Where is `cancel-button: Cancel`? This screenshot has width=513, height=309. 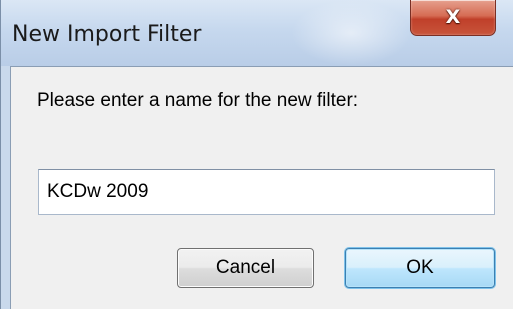 cancel-button: Cancel is located at coordinates (245, 268).